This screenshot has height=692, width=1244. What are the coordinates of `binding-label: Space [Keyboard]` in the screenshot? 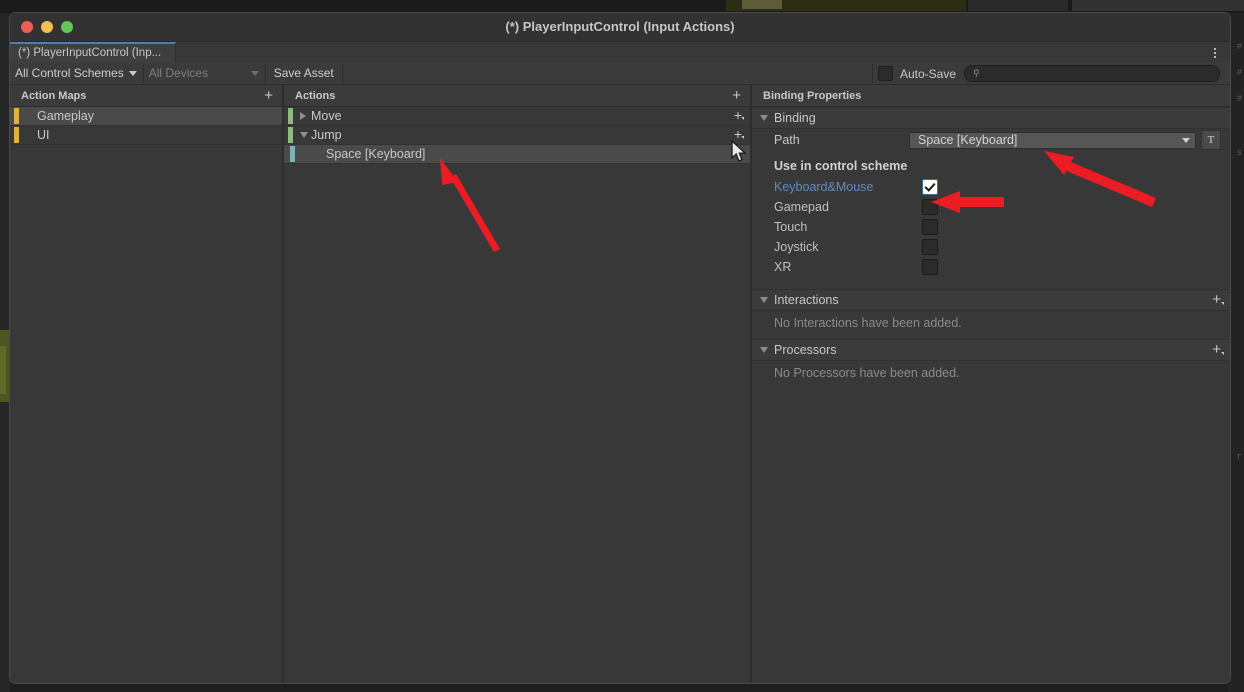 It's located at (376, 154).